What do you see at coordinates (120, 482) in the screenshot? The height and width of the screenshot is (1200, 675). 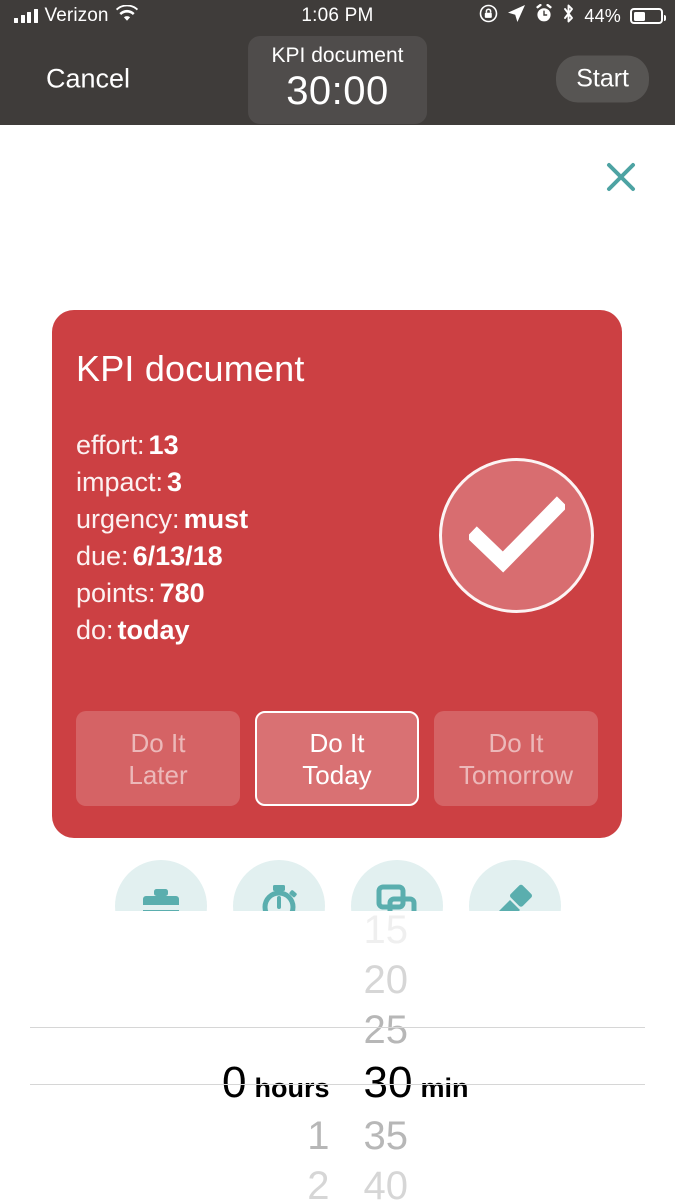 I see `attribute-label: impact:` at bounding box center [120, 482].